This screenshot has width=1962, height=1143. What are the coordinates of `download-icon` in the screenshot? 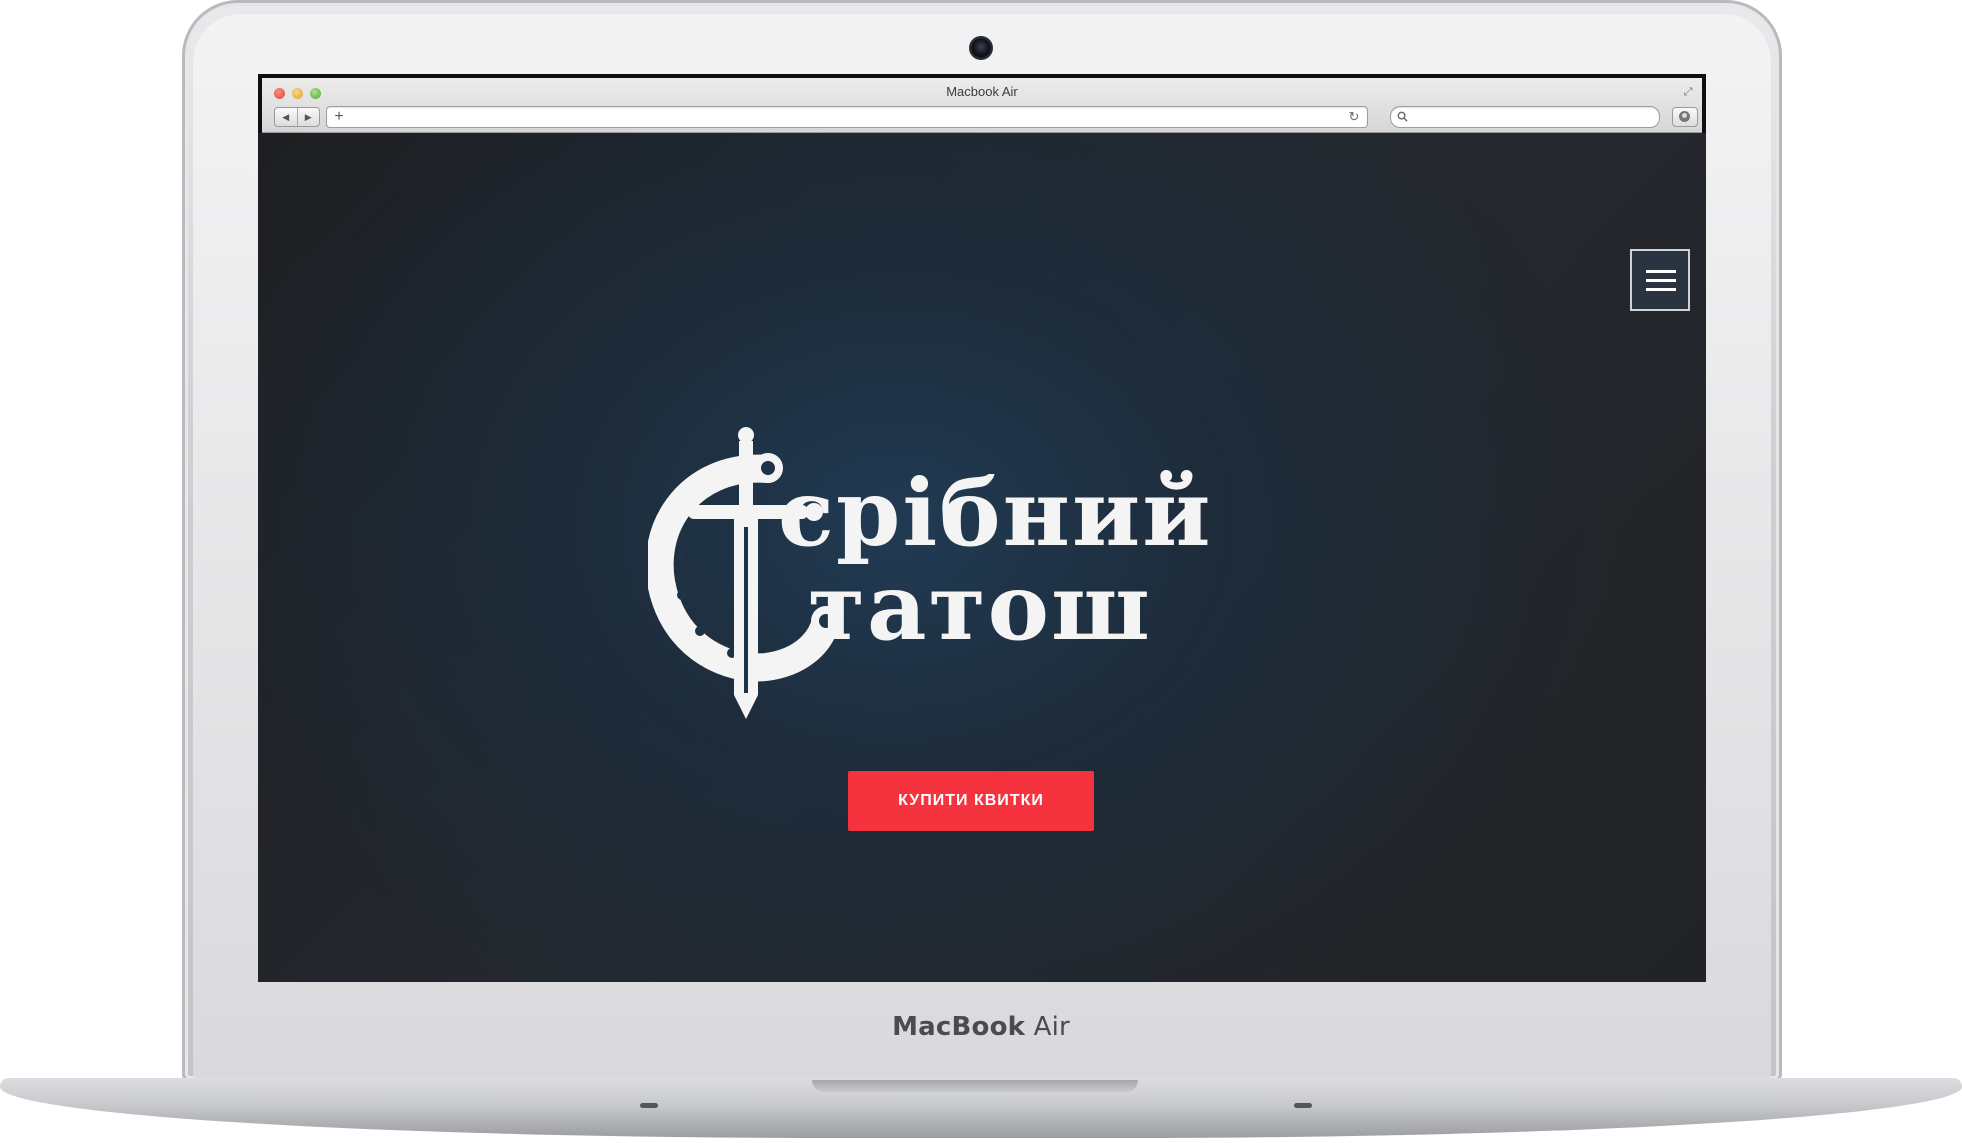 It's located at (1684, 116).